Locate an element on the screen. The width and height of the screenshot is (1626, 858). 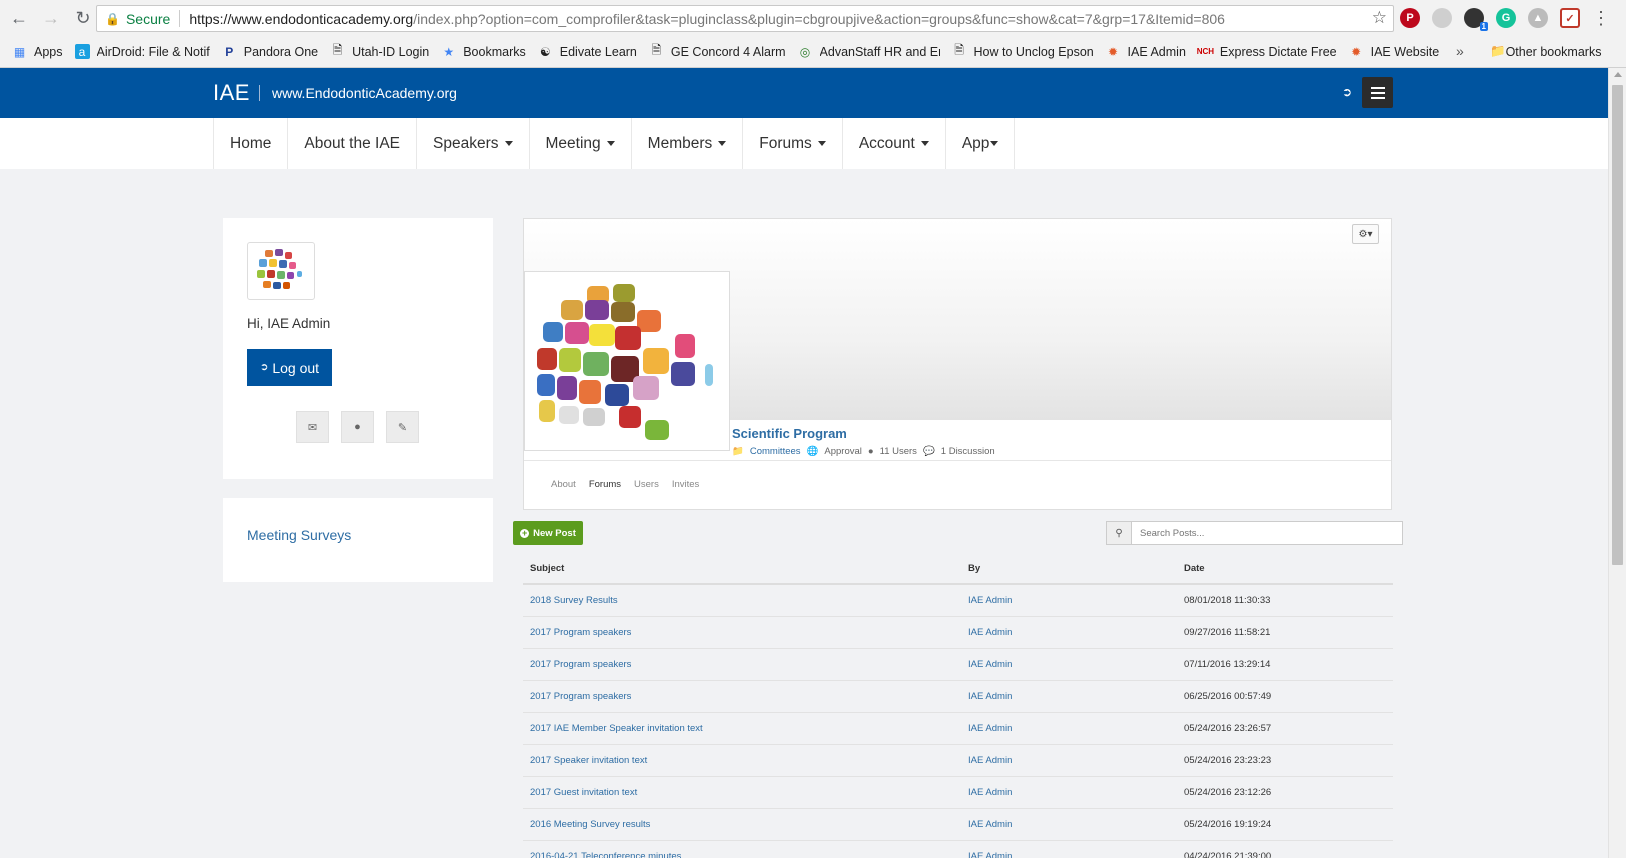
bookmark-iae-admin: ✹ IAE Admin is located at coordinates (1146, 51).